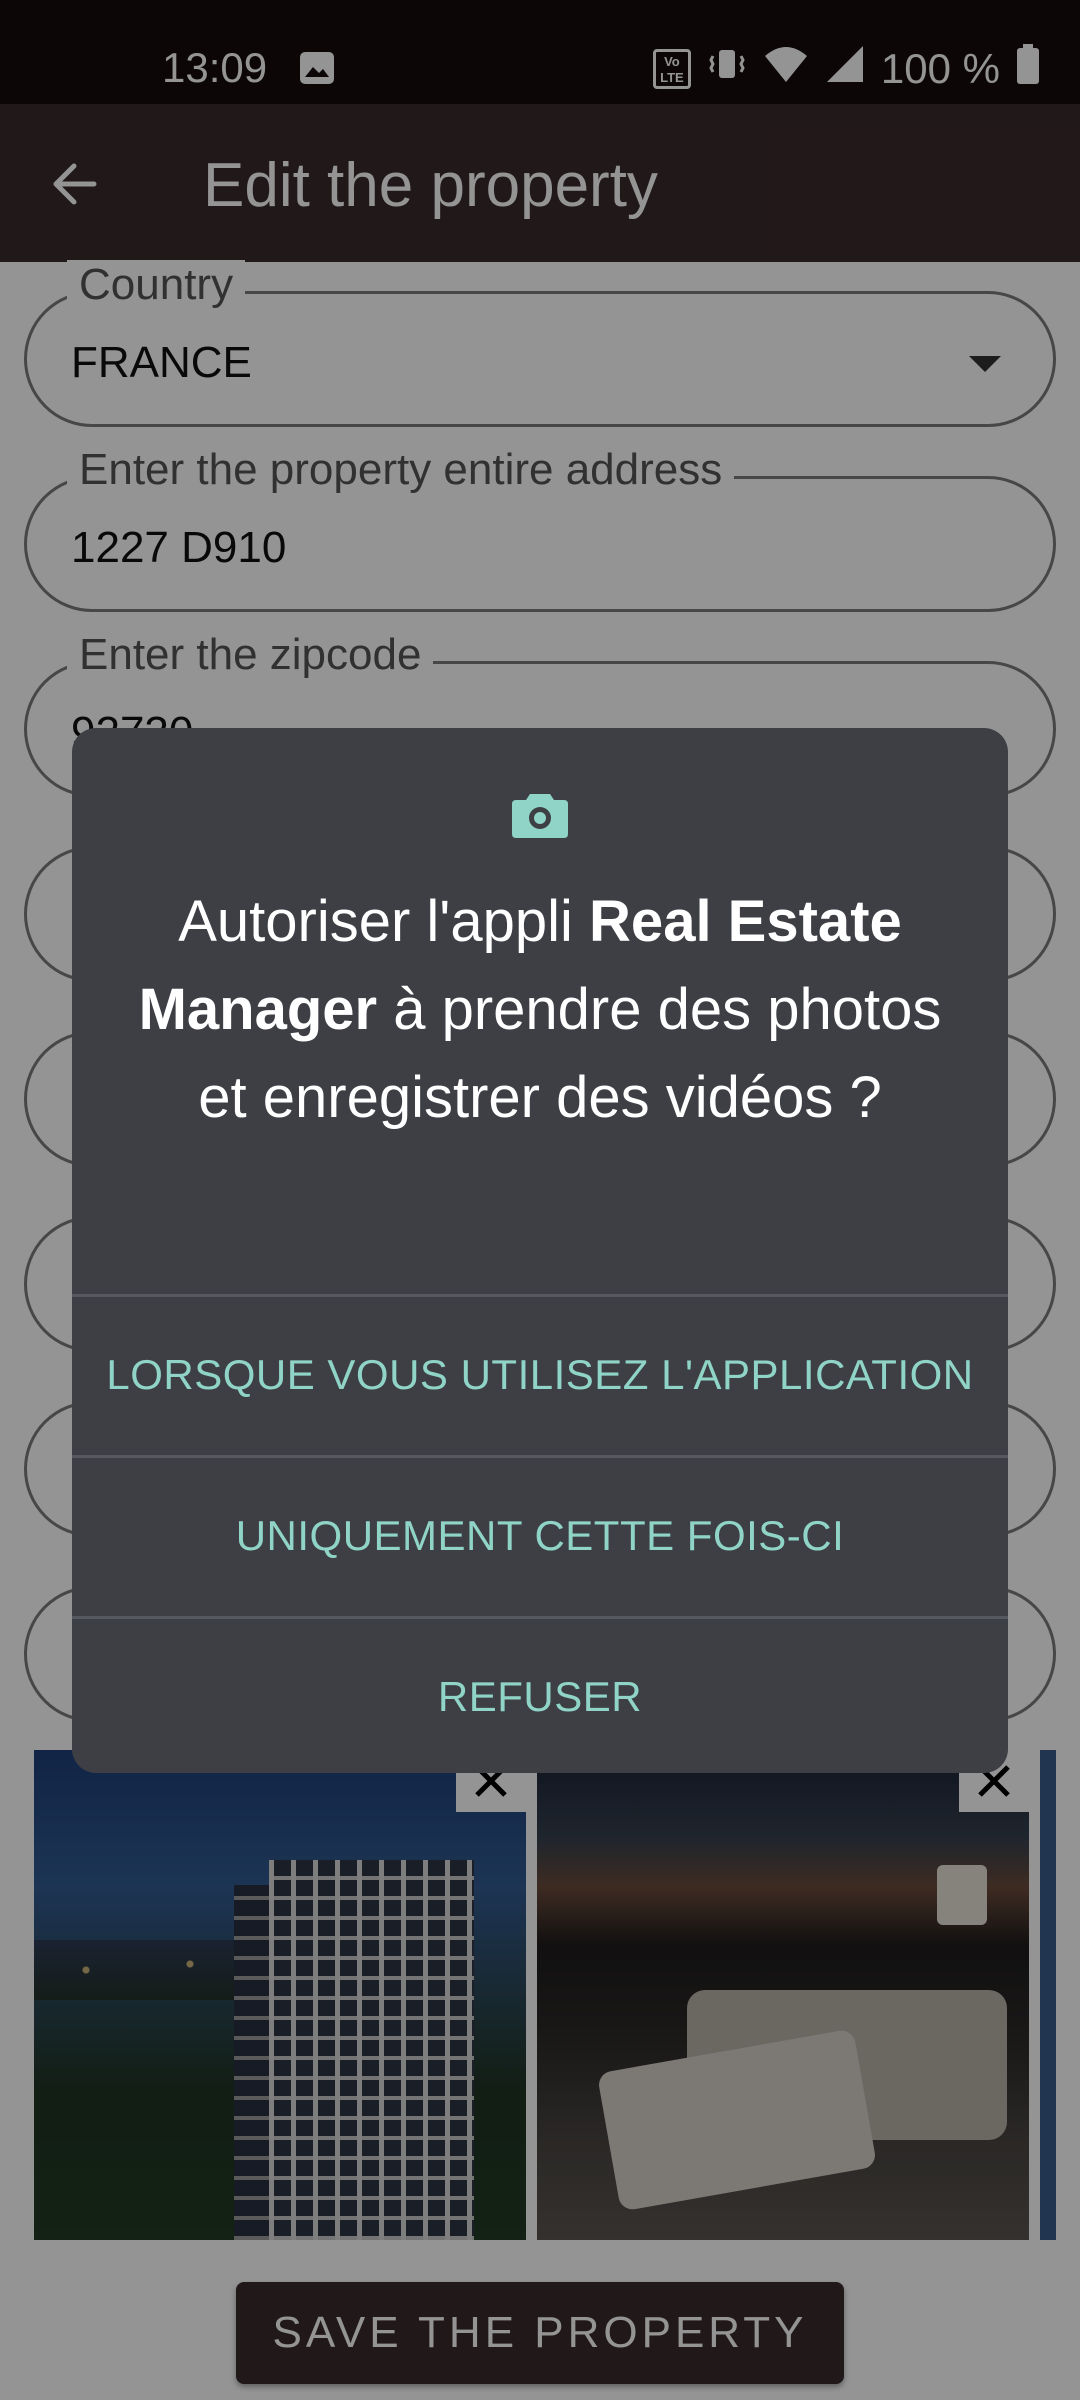  Describe the element at coordinates (540, 816) in the screenshot. I see `camera-icon` at that location.